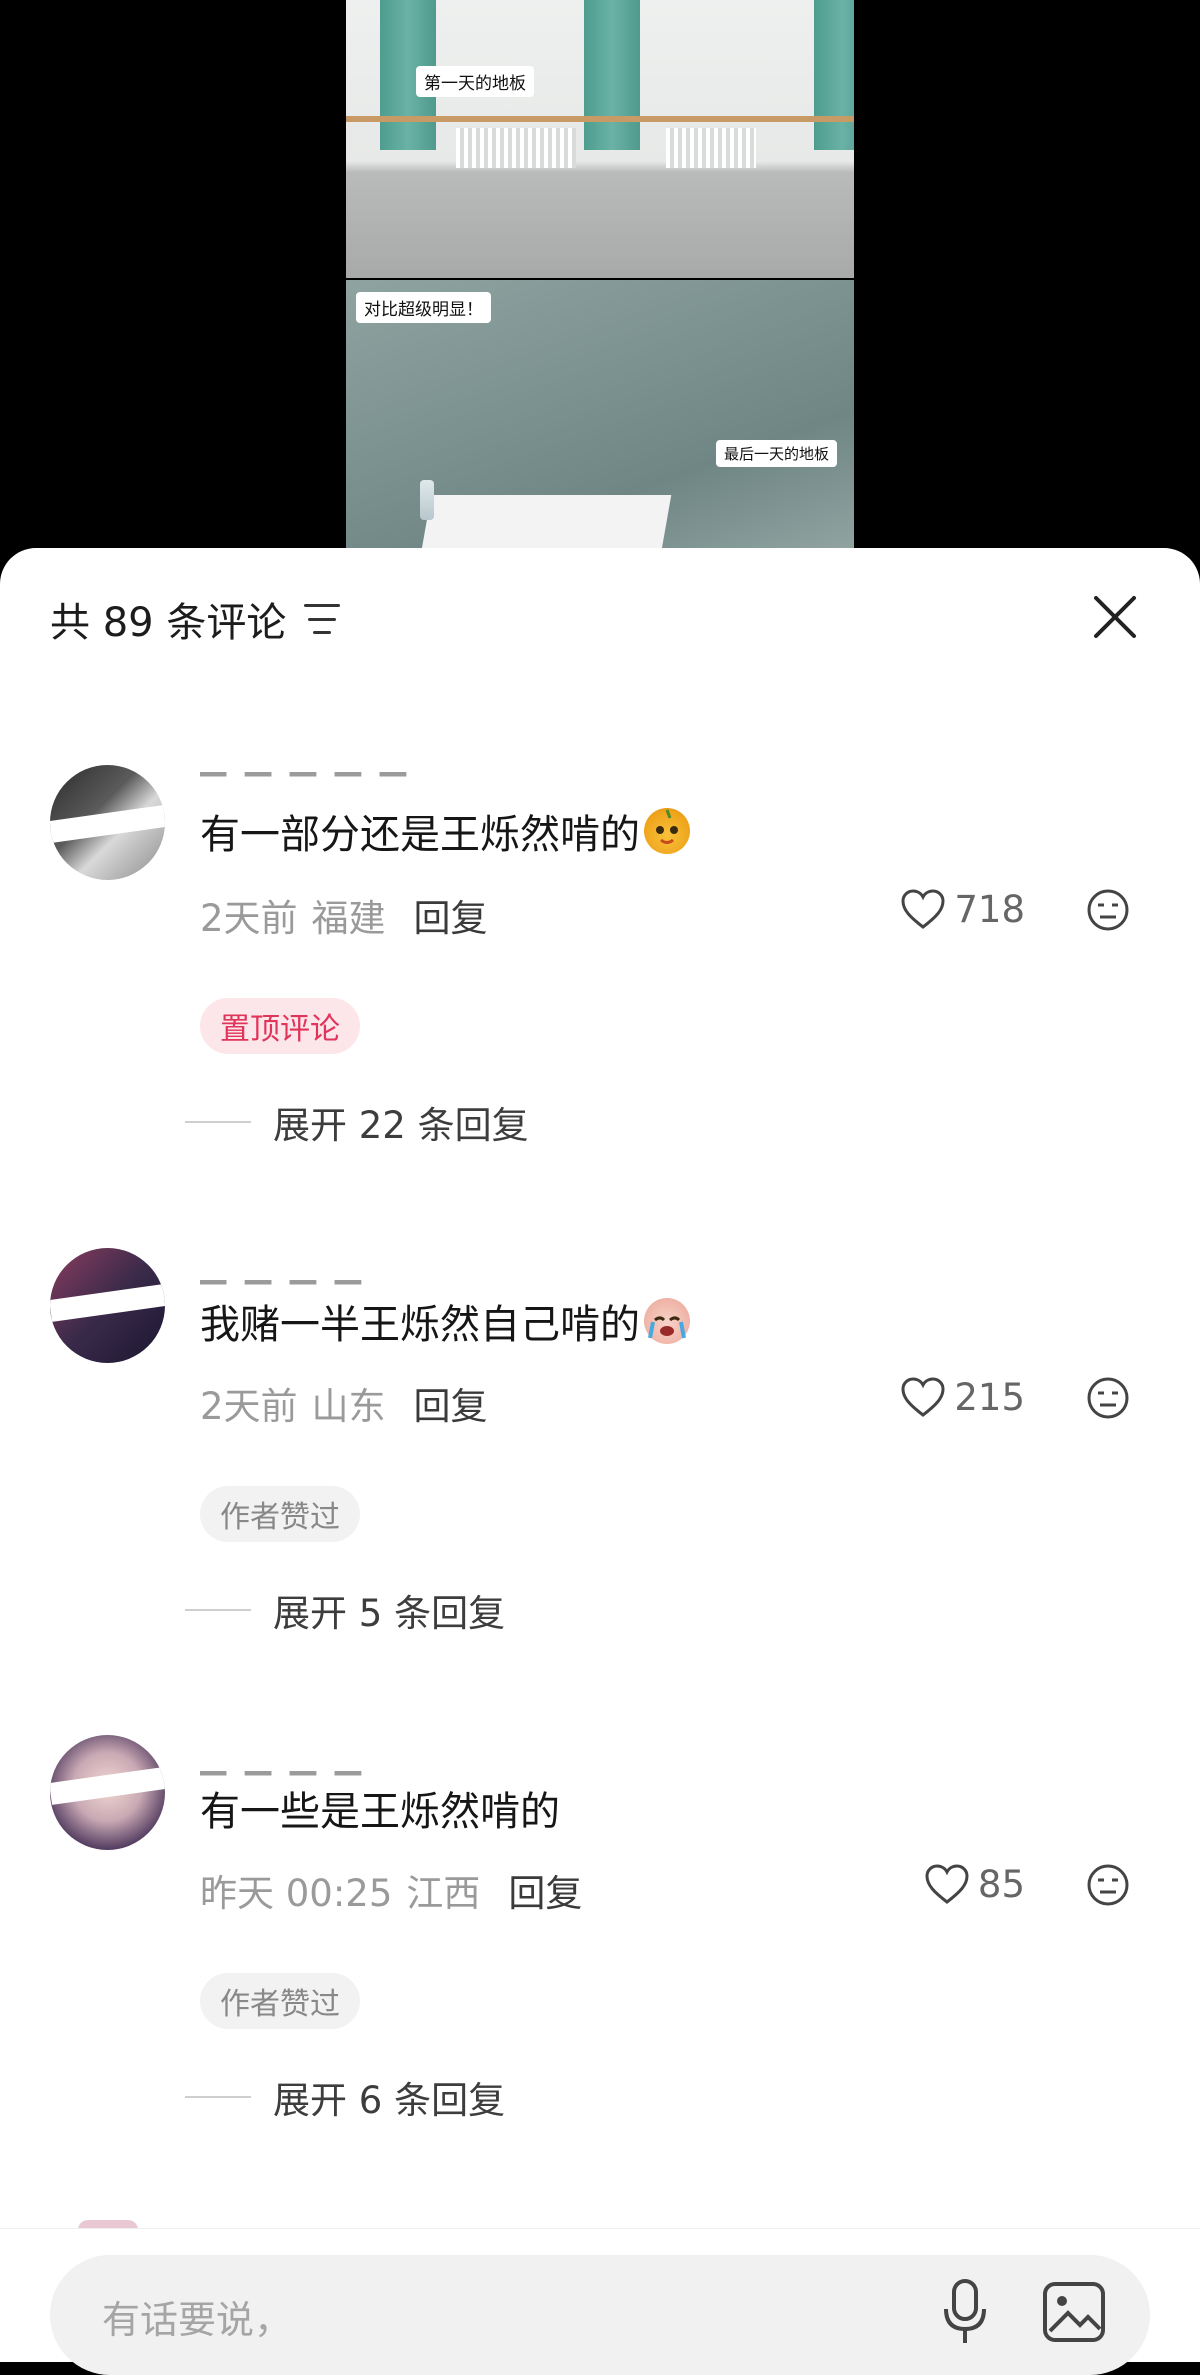  What do you see at coordinates (427, 500) in the screenshot?
I see `water-bottle` at bounding box center [427, 500].